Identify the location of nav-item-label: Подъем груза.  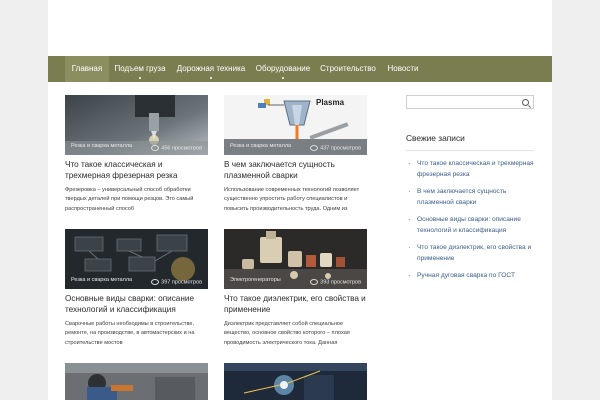
(140, 68).